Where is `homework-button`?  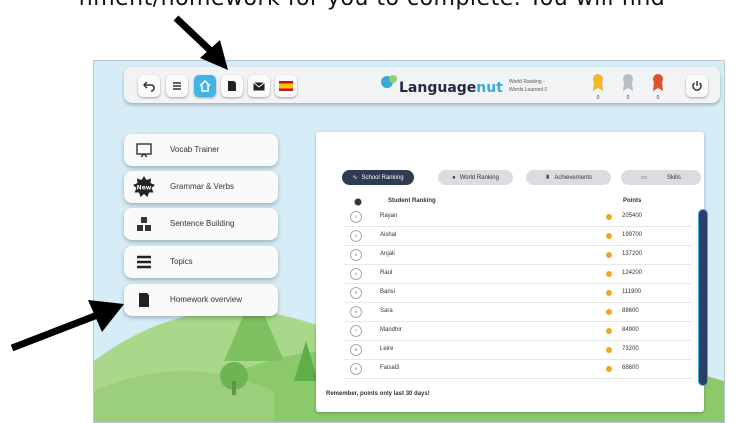
homework-button is located at coordinates (232, 86).